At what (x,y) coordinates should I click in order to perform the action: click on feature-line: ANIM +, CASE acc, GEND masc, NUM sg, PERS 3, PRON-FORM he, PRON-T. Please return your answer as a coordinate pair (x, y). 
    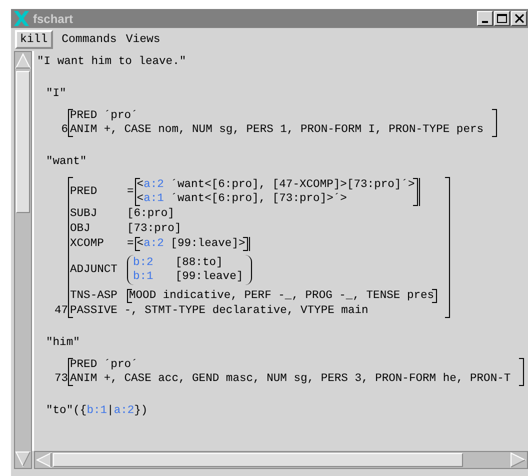
    Looking at the image, I should click on (290, 379).